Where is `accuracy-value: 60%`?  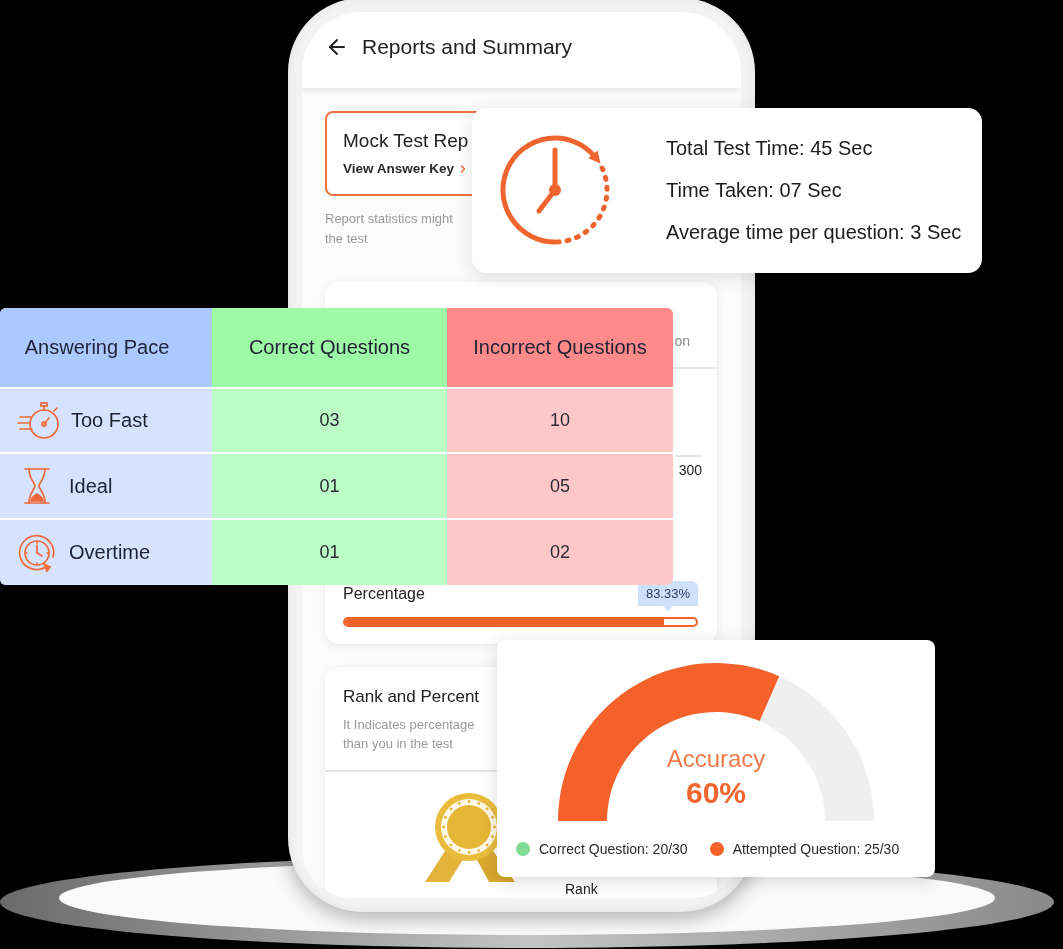 accuracy-value: 60% is located at coordinates (715, 793).